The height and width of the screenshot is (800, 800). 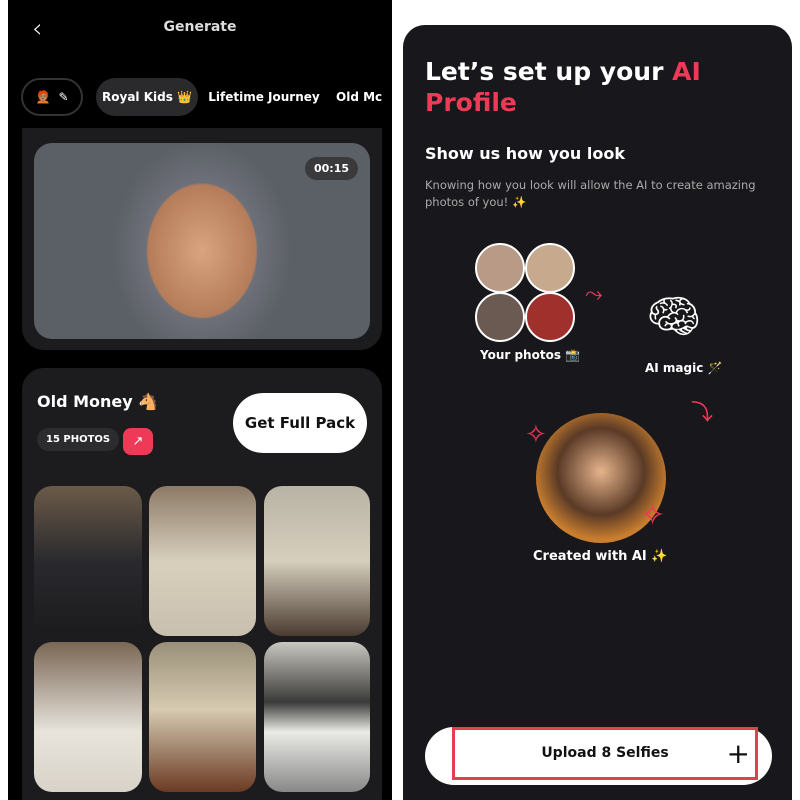 I want to click on subtitle: Show us how you look, so click(x=525, y=153).